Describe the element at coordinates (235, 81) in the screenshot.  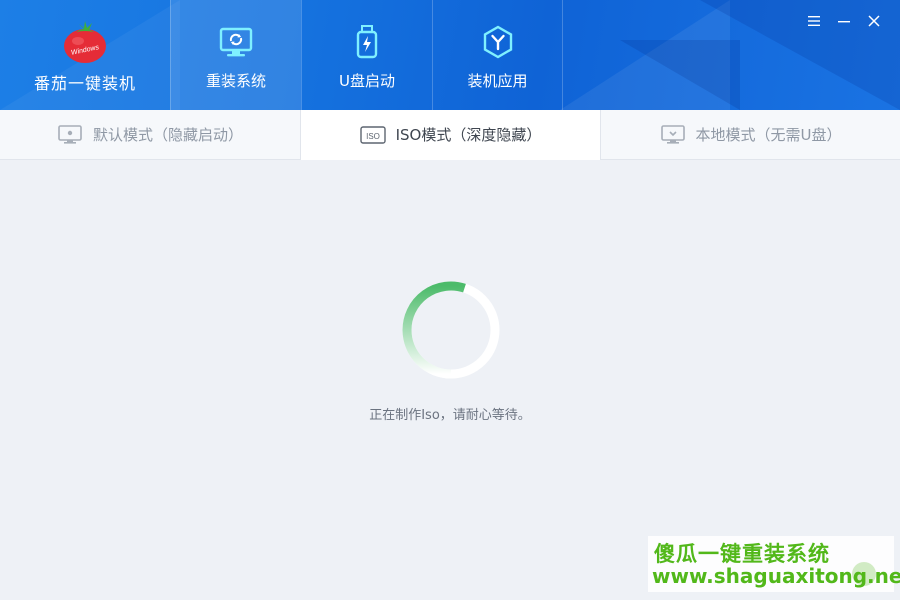
I see `nav-label: 重装系统` at that location.